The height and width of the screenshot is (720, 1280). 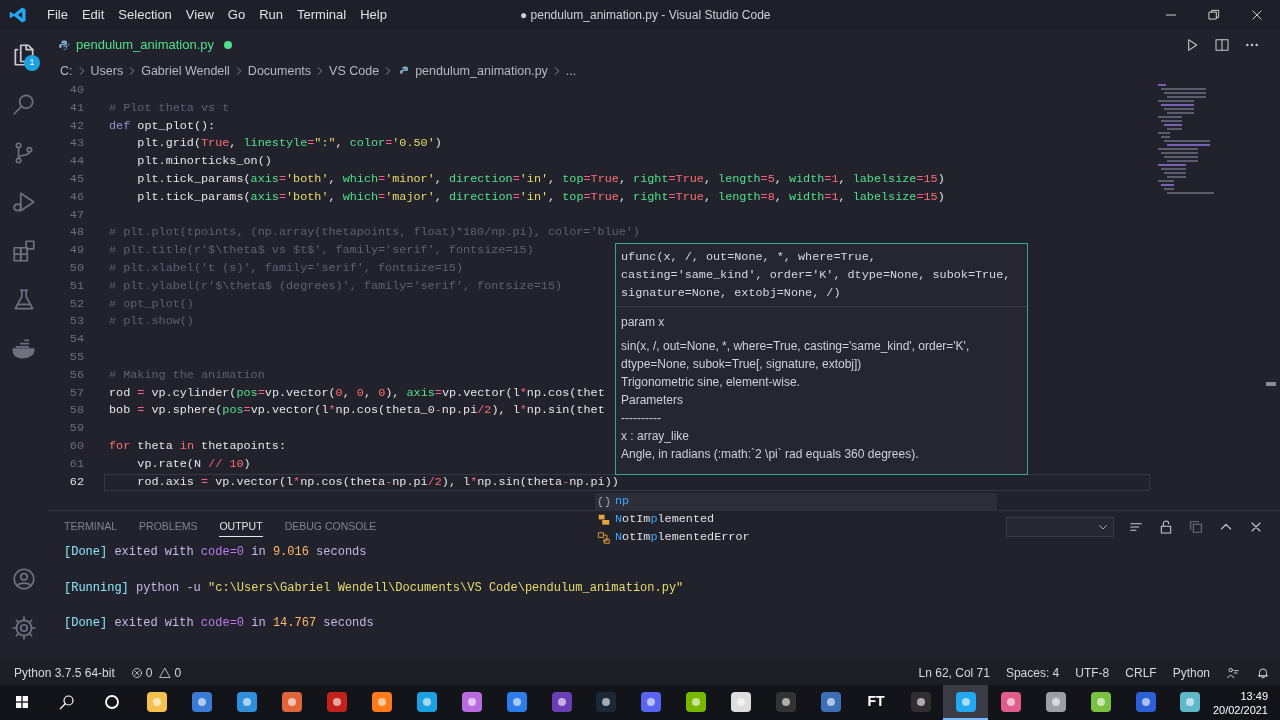 What do you see at coordinates (241, 527) in the screenshot?
I see `panel-tab: OUTPUT` at bounding box center [241, 527].